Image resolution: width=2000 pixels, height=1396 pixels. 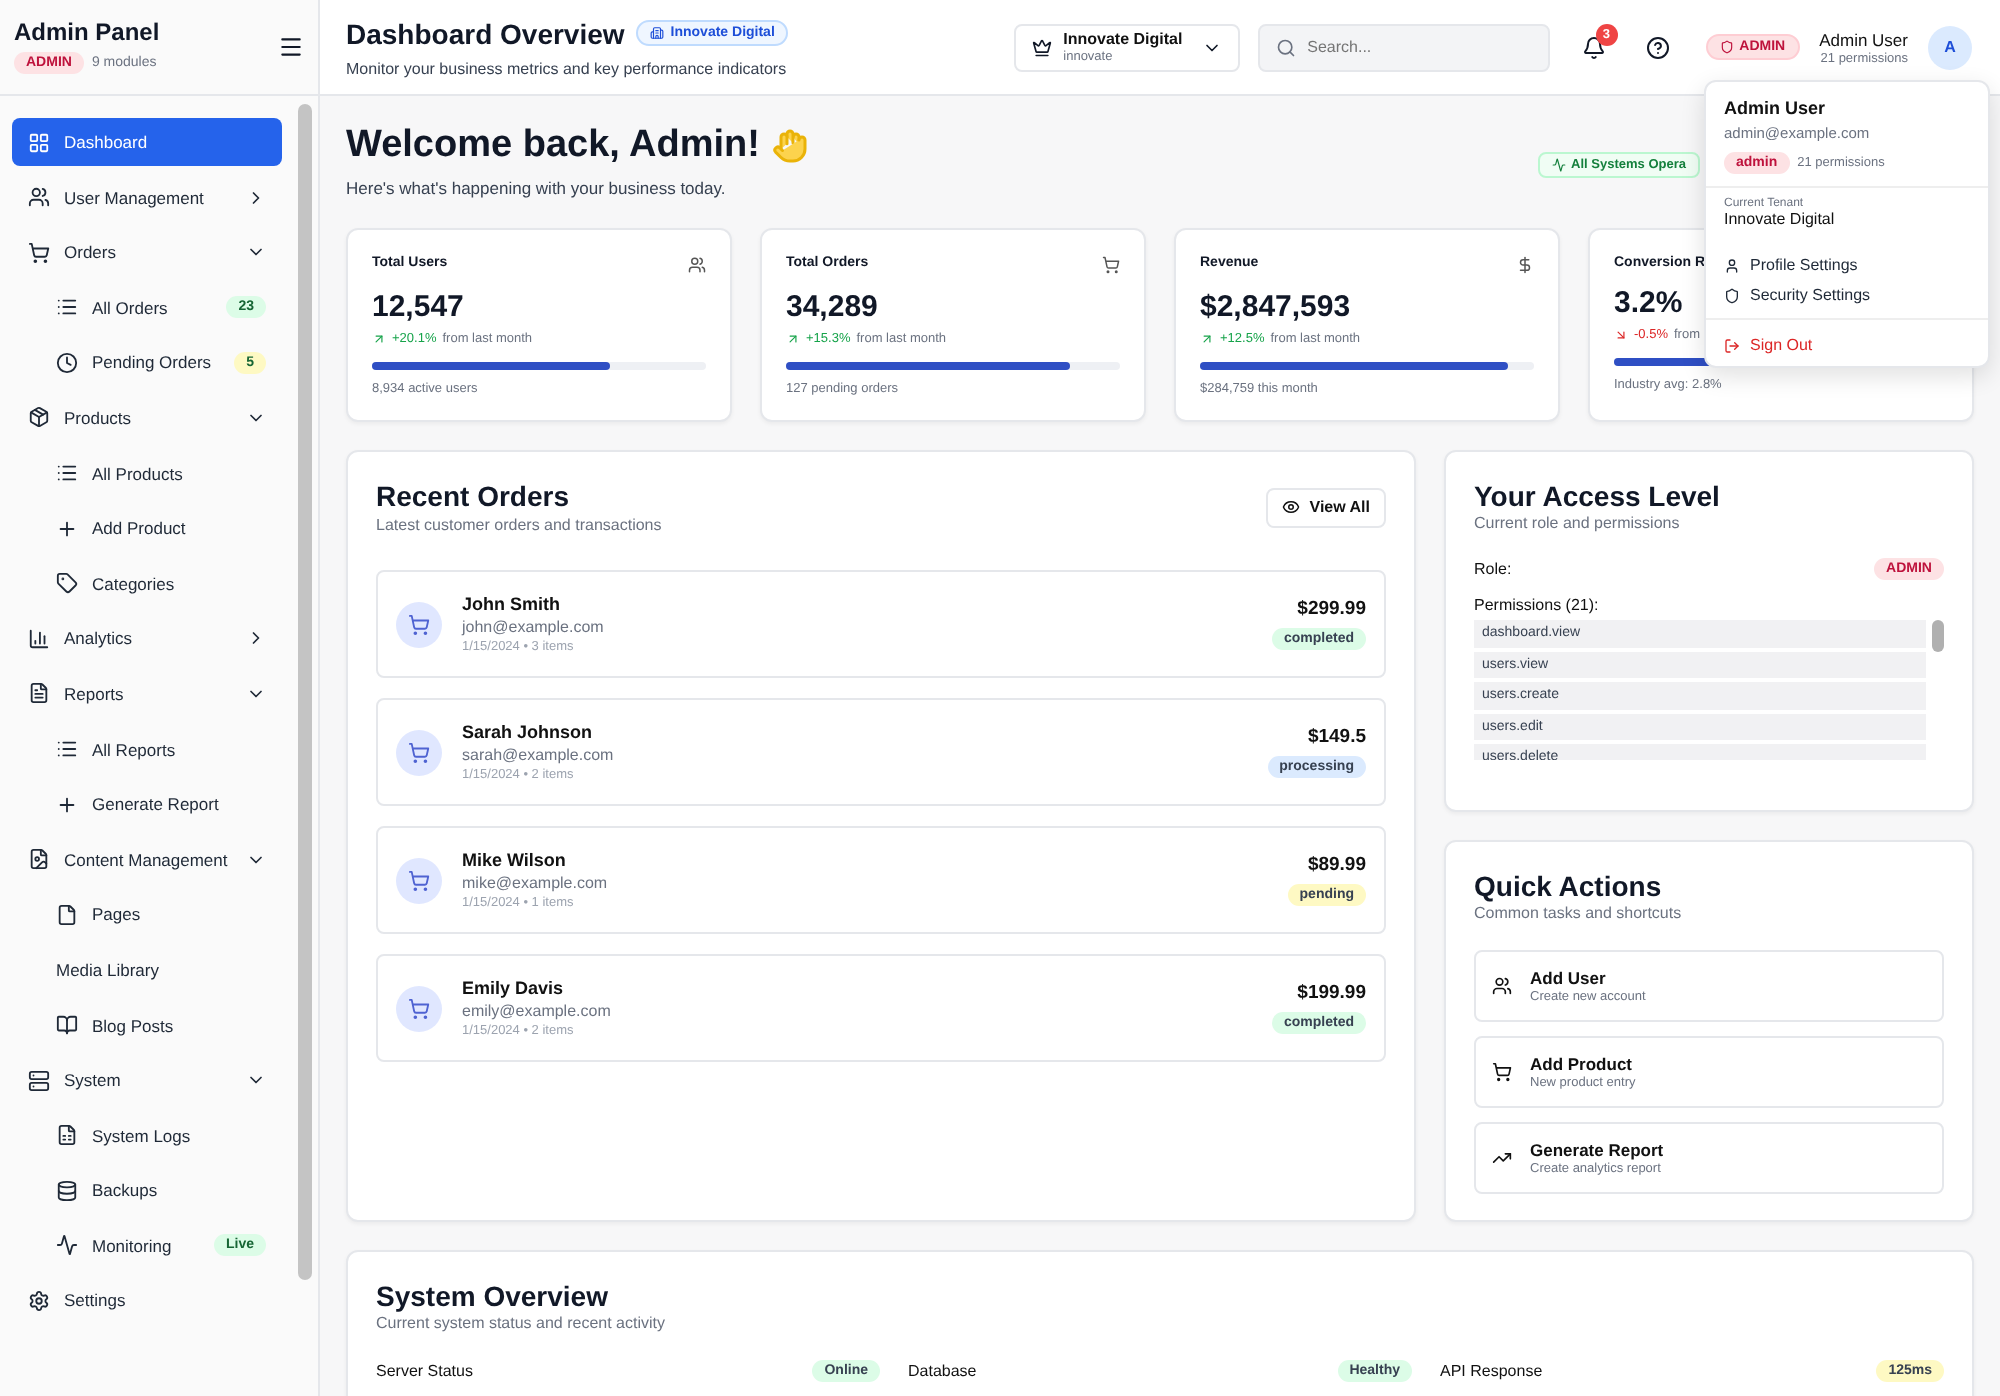 I want to click on trend-icon, so click(x=1502, y=1158).